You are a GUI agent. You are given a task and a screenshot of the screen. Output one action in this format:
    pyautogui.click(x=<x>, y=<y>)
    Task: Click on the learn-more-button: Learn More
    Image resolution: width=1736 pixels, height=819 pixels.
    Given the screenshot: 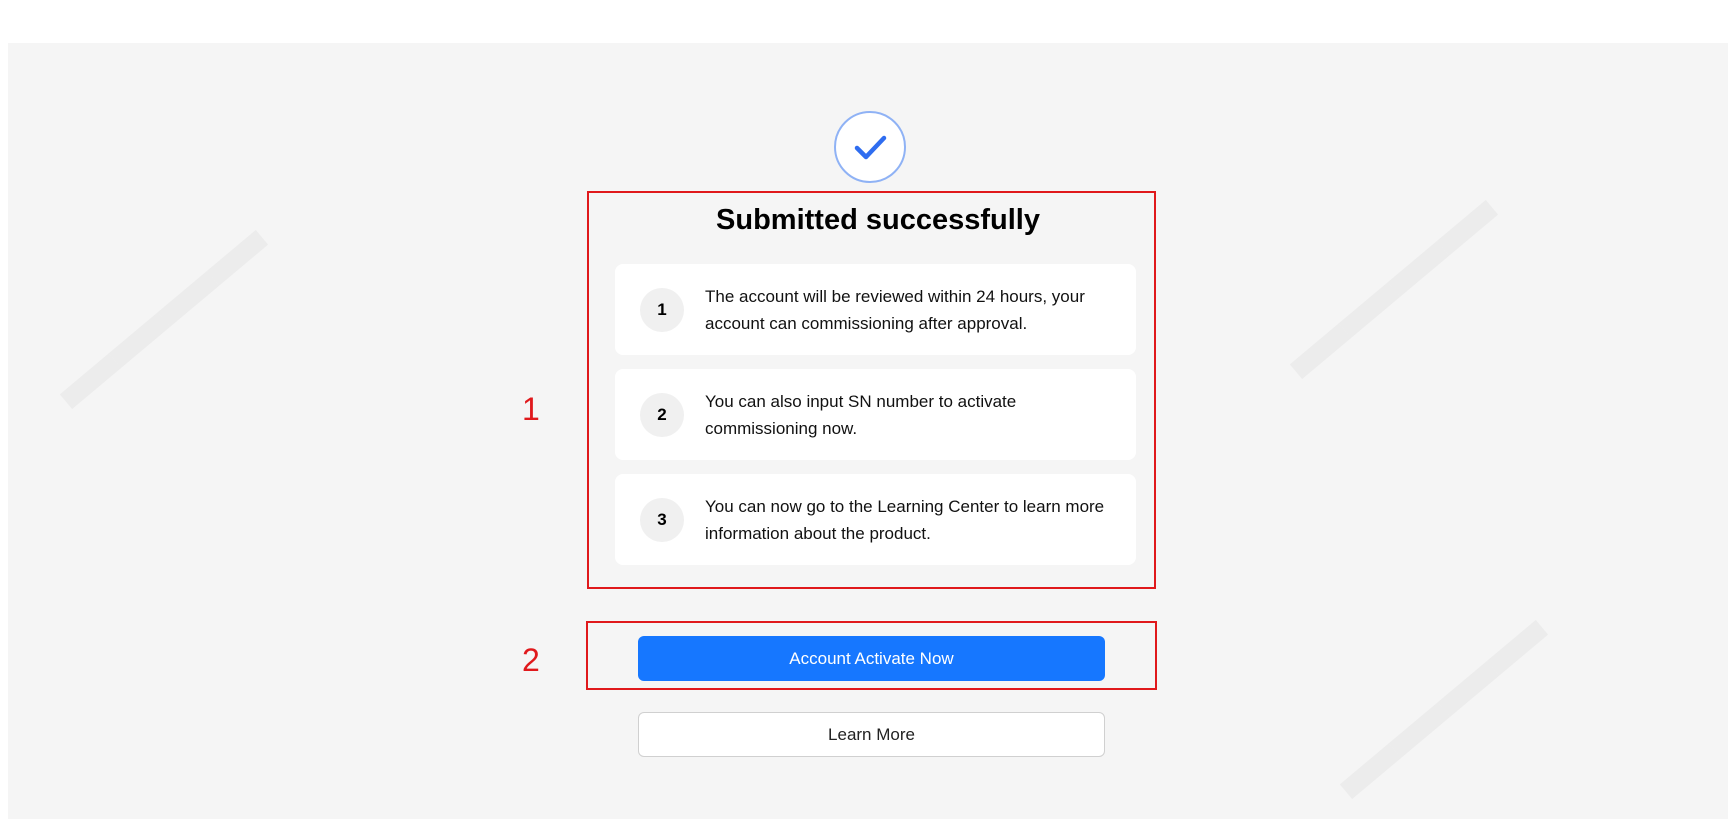 What is the action you would take?
    pyautogui.click(x=871, y=734)
    